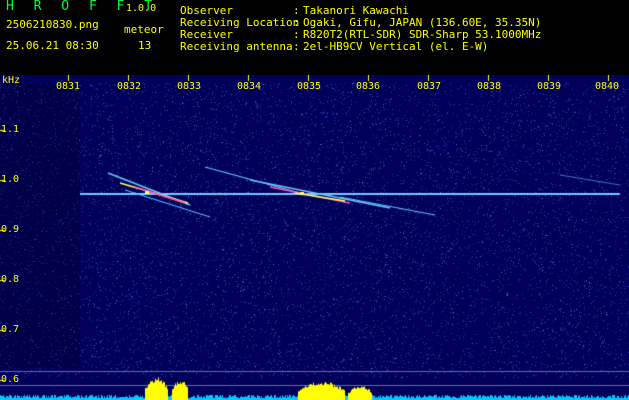  I want to click on app-version: 1.0.0, so click(141, 8).